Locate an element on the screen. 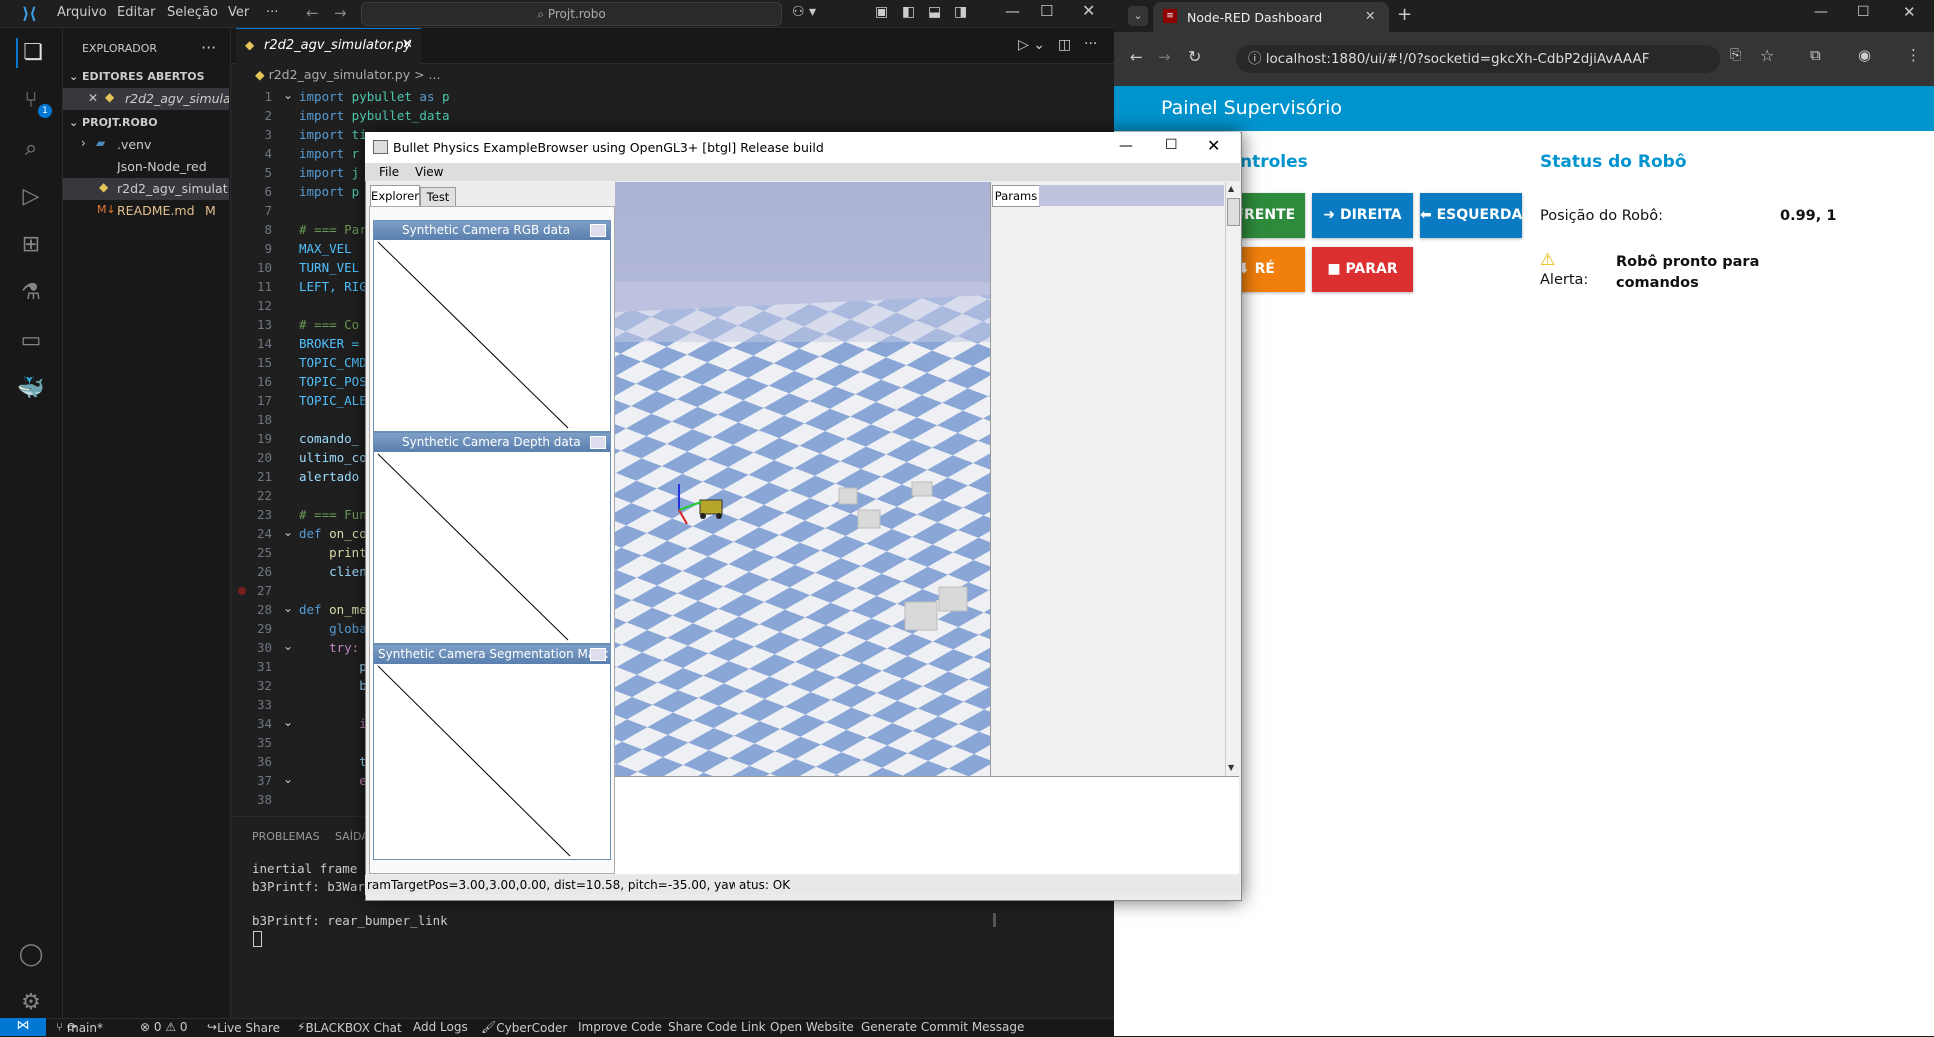  tab-test: Test is located at coordinates (438, 197).